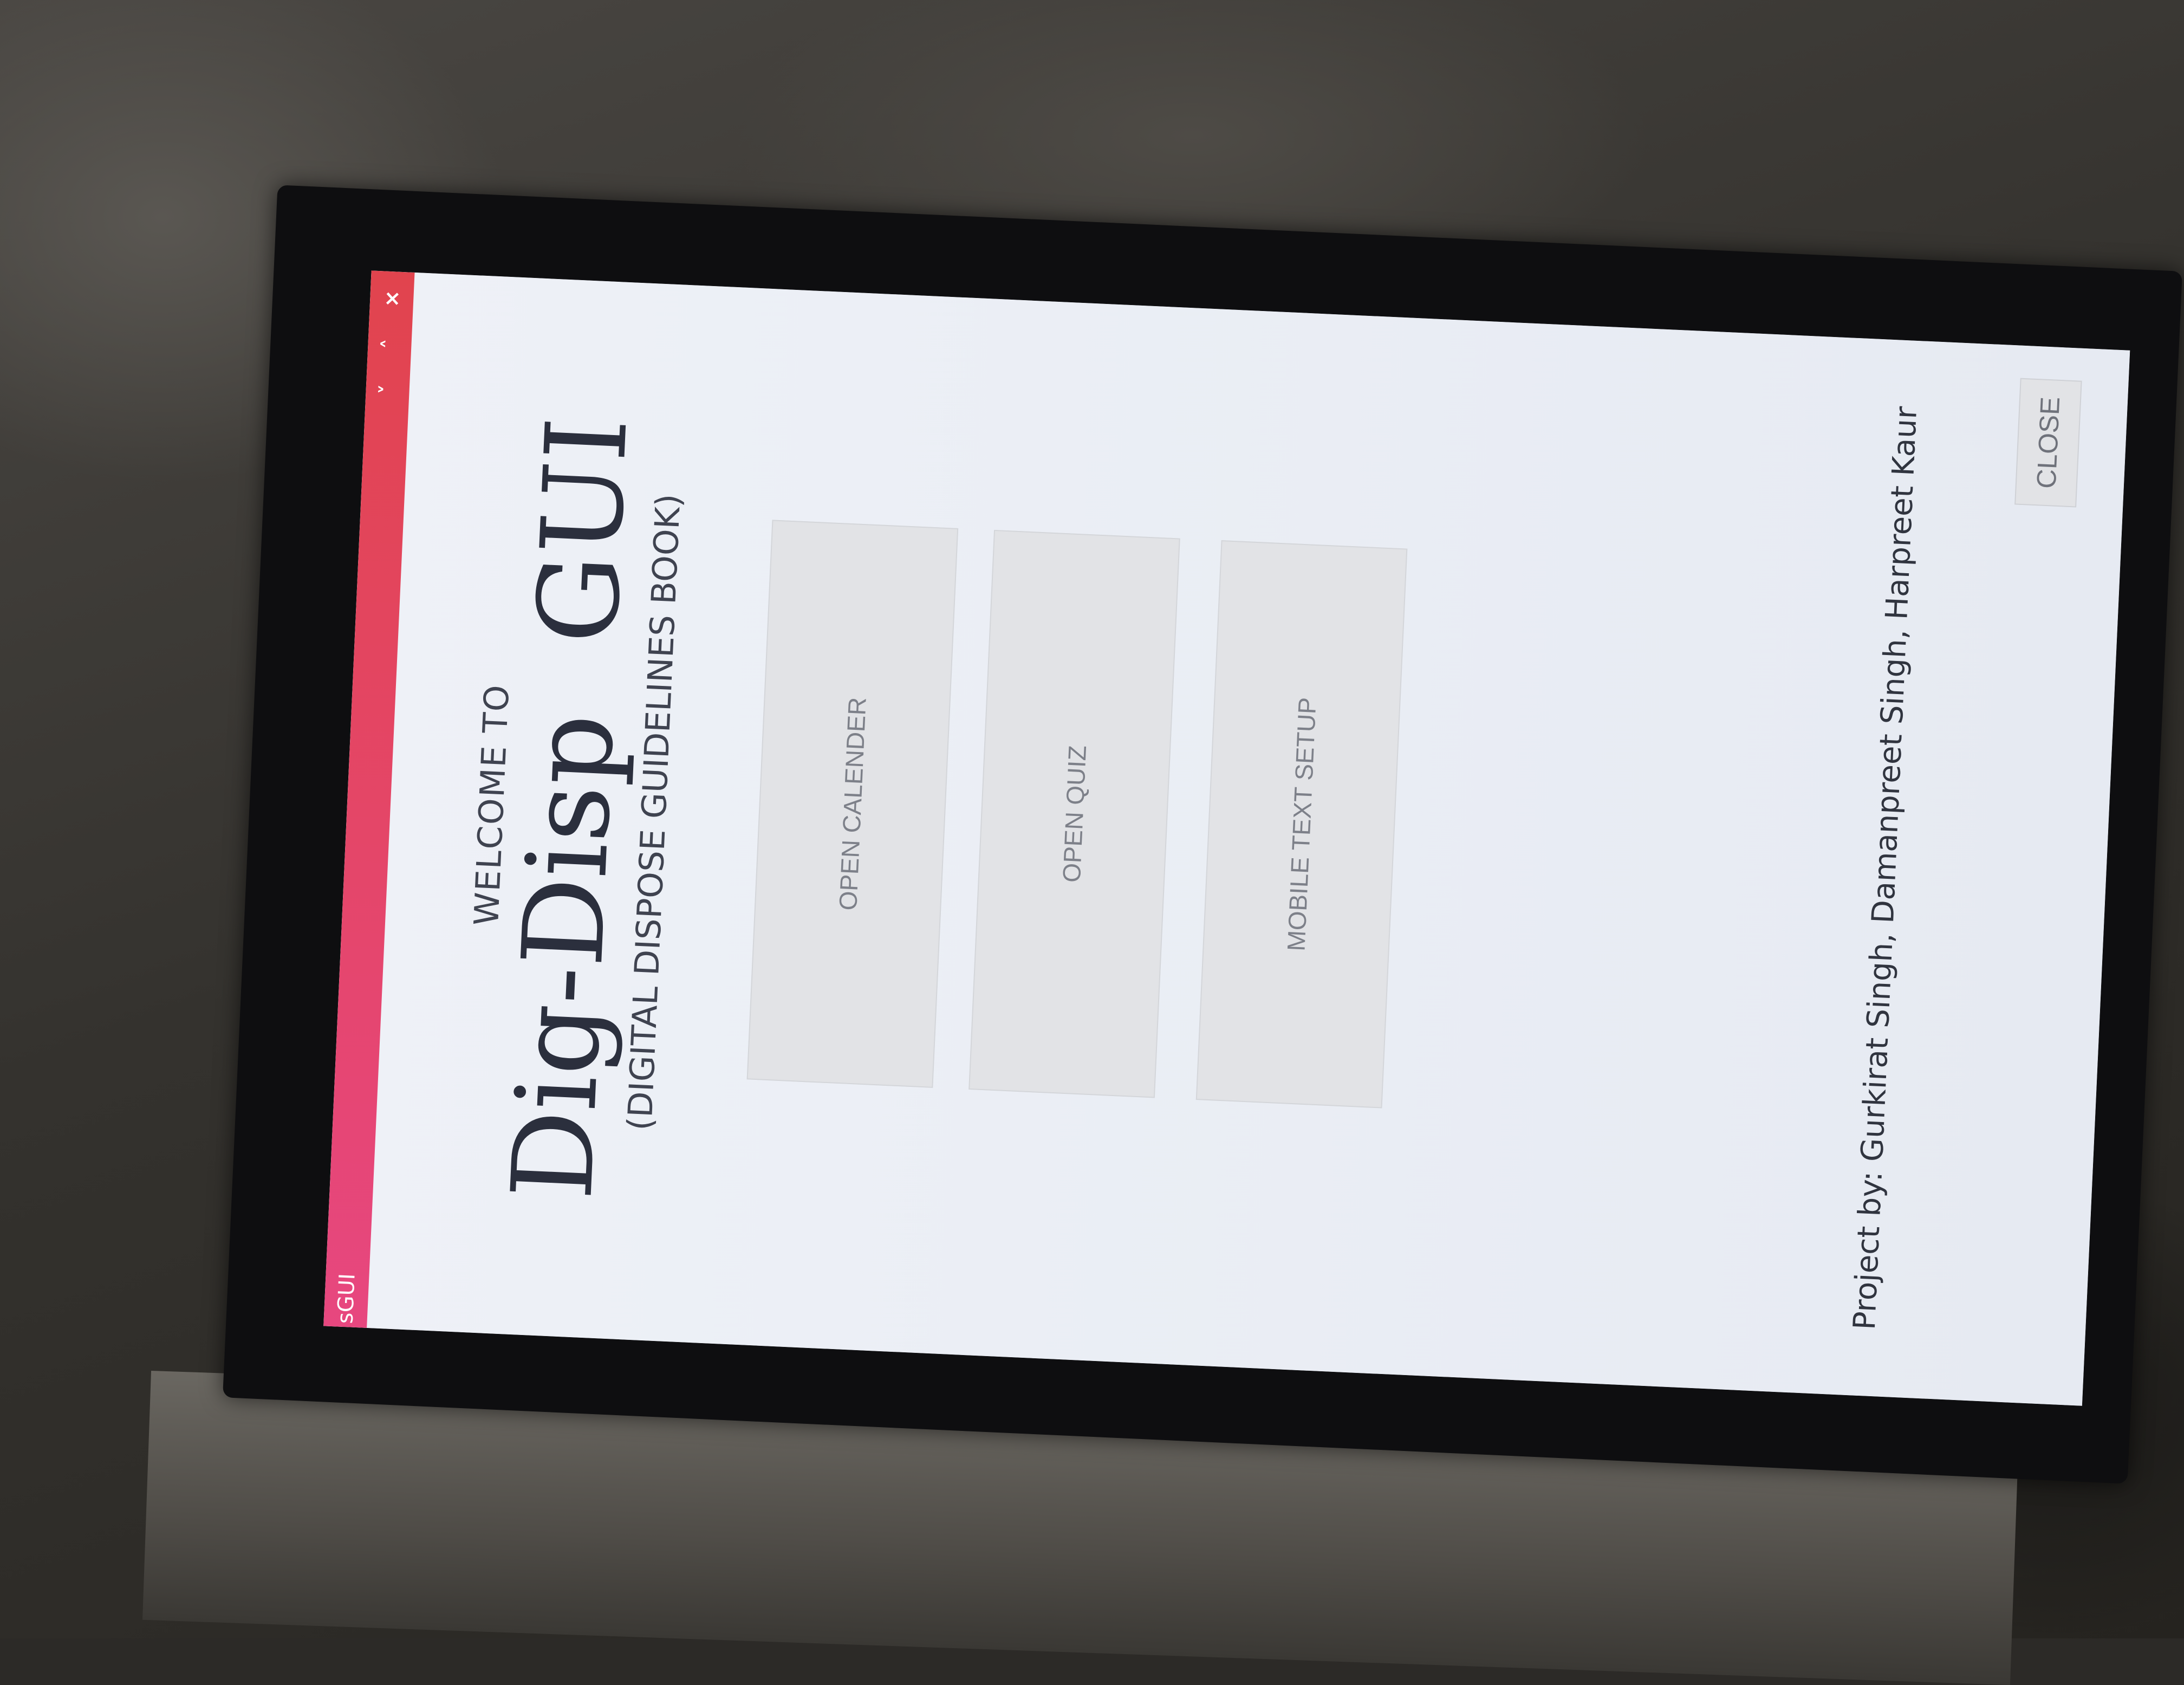 This screenshot has width=2184, height=1685. What do you see at coordinates (369, 799) in the screenshot?
I see `title-bar: sGUI ˅ ˄ ×` at bounding box center [369, 799].